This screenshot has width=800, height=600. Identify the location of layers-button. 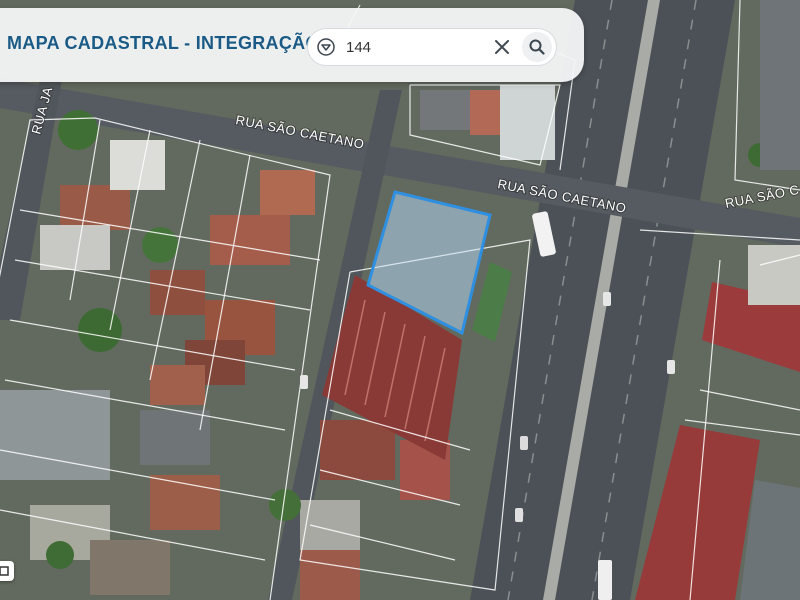
(7, 571).